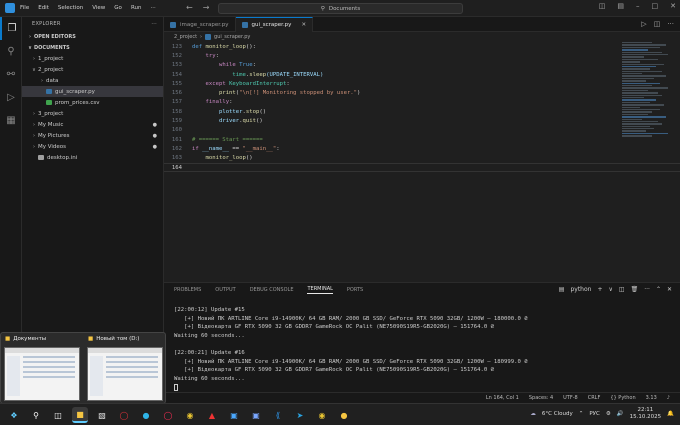  I want to click on task-view-icon: ◫, so click(58, 415).